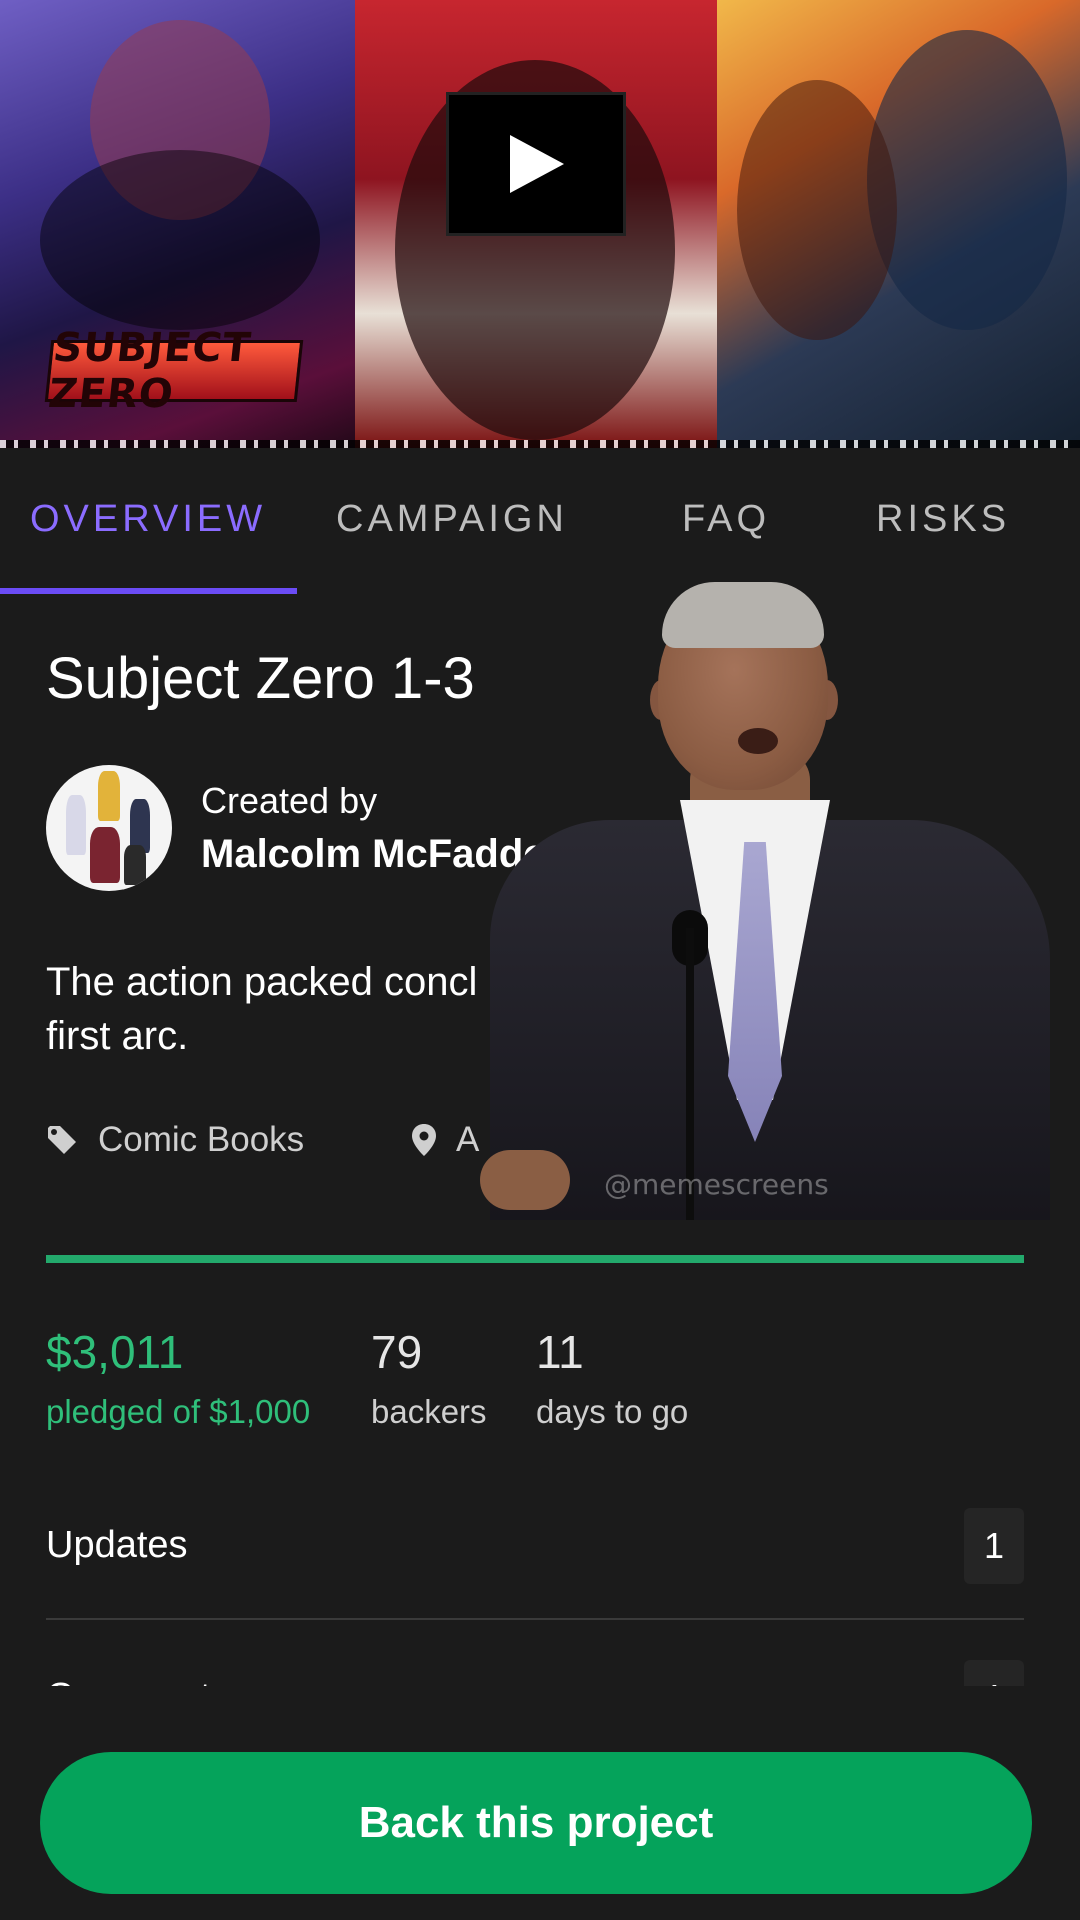  What do you see at coordinates (148, 519) in the screenshot?
I see `tab-overview: OVERVIEW` at bounding box center [148, 519].